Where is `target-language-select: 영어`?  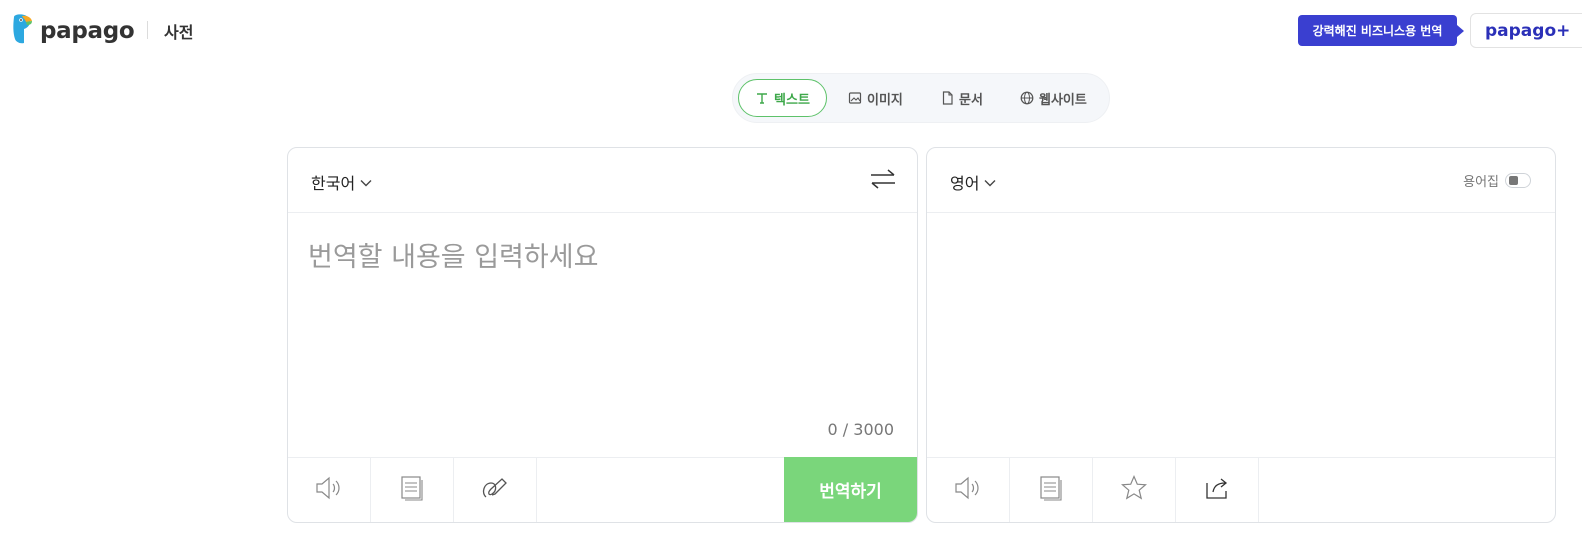
target-language-select: 영어 is located at coordinates (973, 182).